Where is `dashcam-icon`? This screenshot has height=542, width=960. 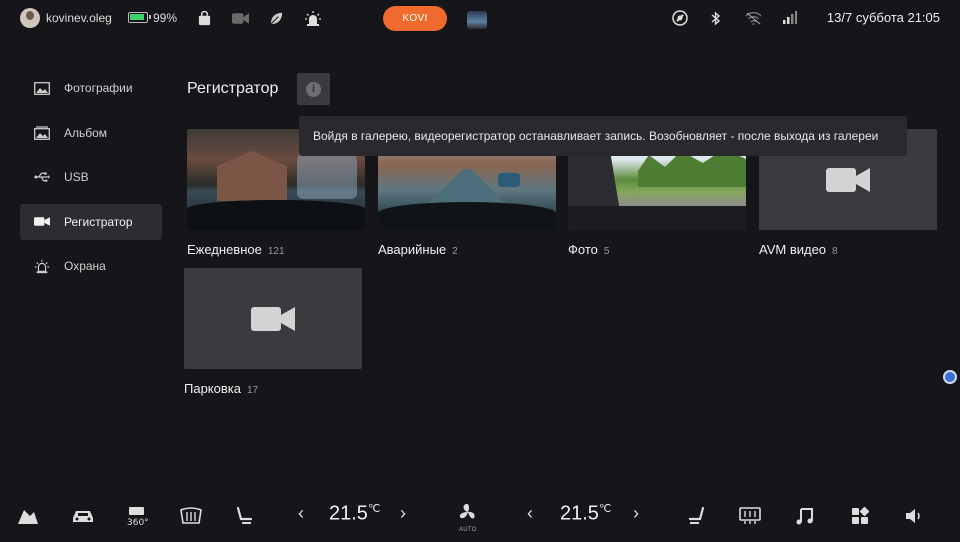 dashcam-icon is located at coordinates (42, 222).